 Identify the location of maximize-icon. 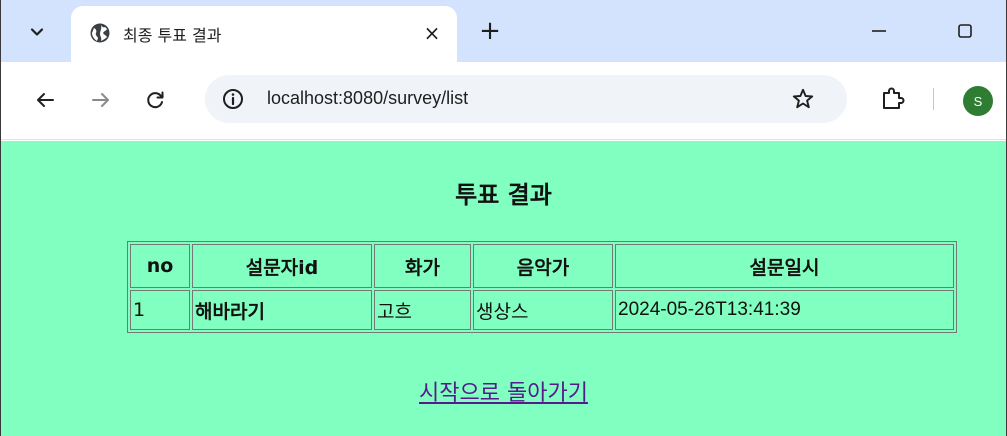
(965, 31).